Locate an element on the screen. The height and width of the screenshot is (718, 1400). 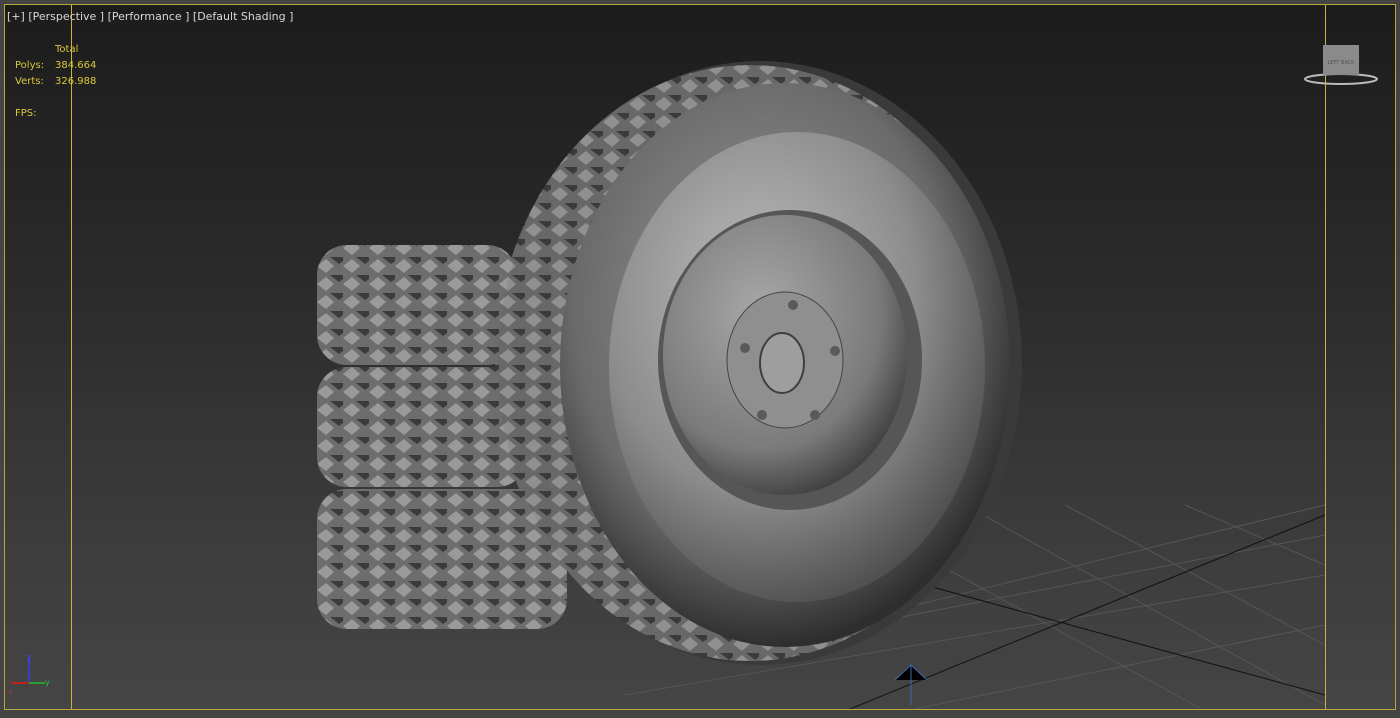
svg-text: x is located at coordinates (11, 691).